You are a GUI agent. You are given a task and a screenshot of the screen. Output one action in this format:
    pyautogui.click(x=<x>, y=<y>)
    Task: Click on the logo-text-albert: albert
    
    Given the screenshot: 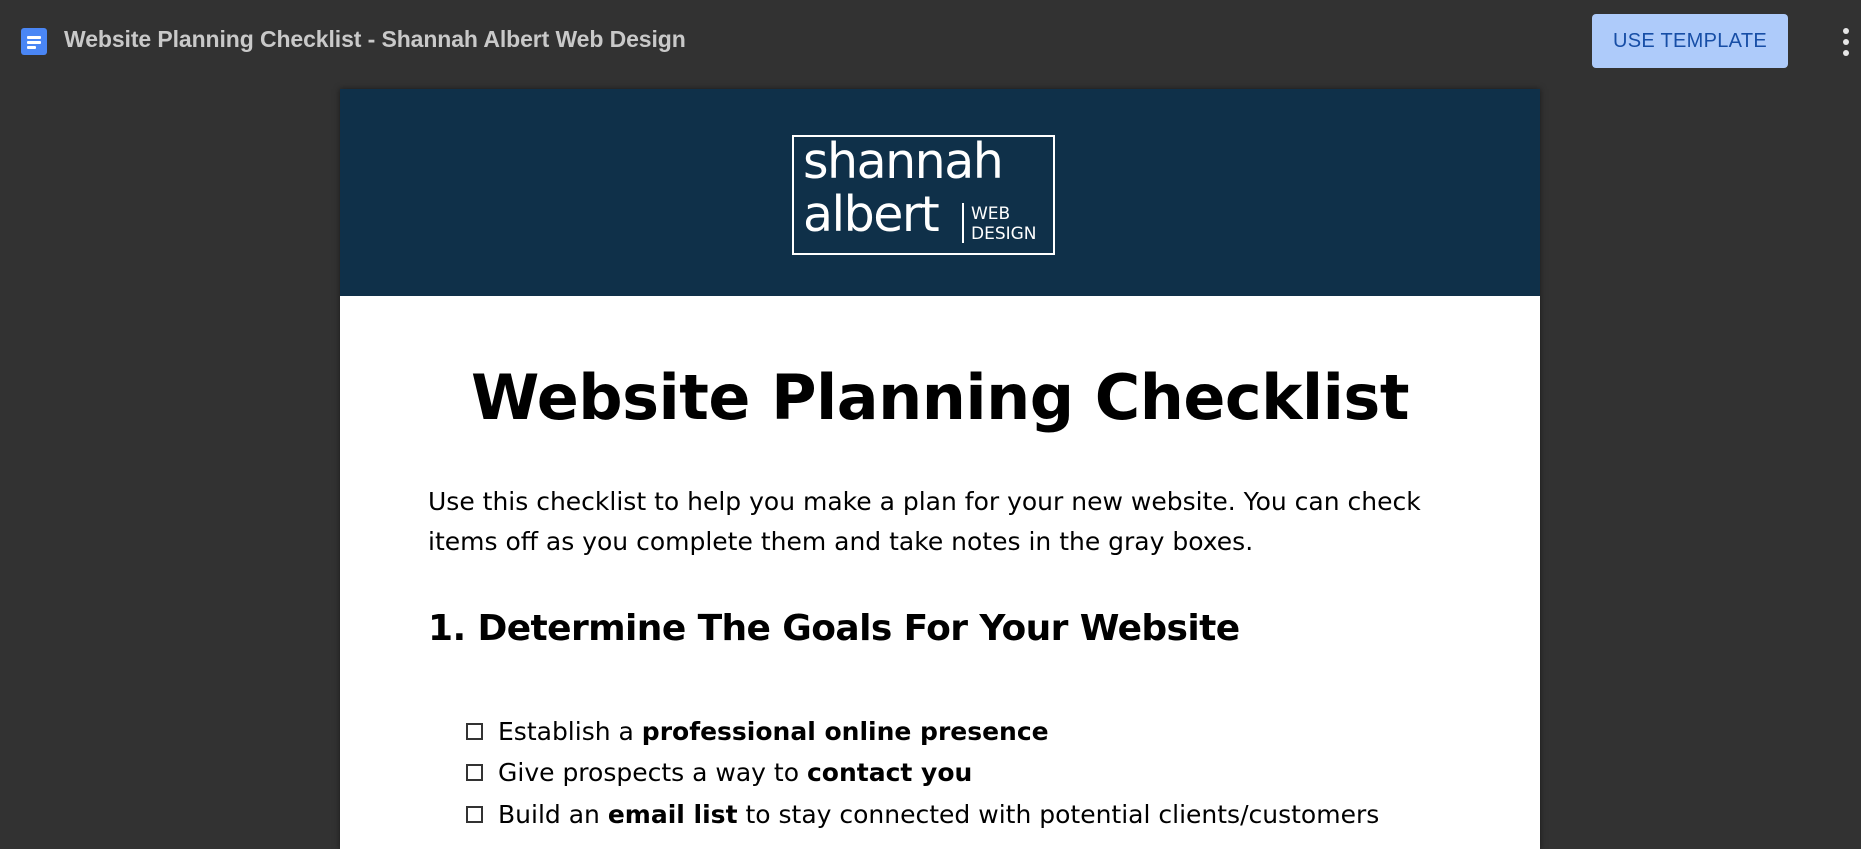 What is the action you would take?
    pyautogui.click(x=871, y=214)
    